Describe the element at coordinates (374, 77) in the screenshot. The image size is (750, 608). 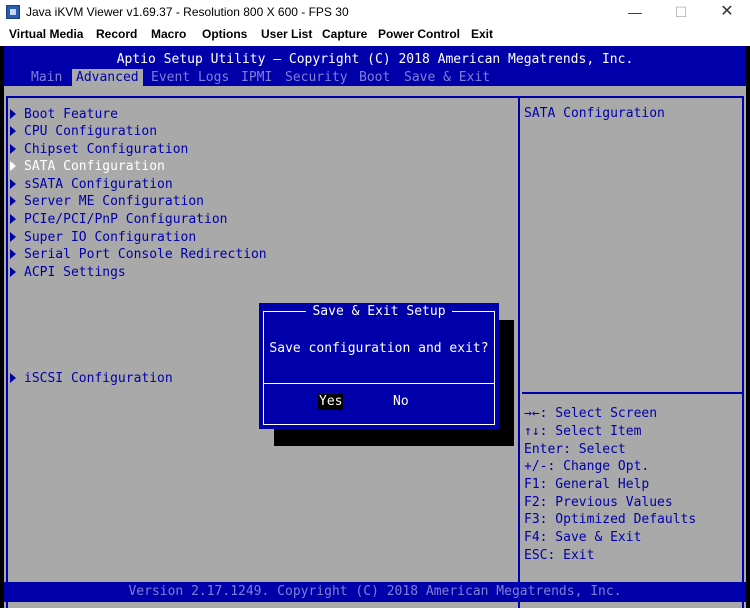
I see `tab-boot: Boot` at that location.